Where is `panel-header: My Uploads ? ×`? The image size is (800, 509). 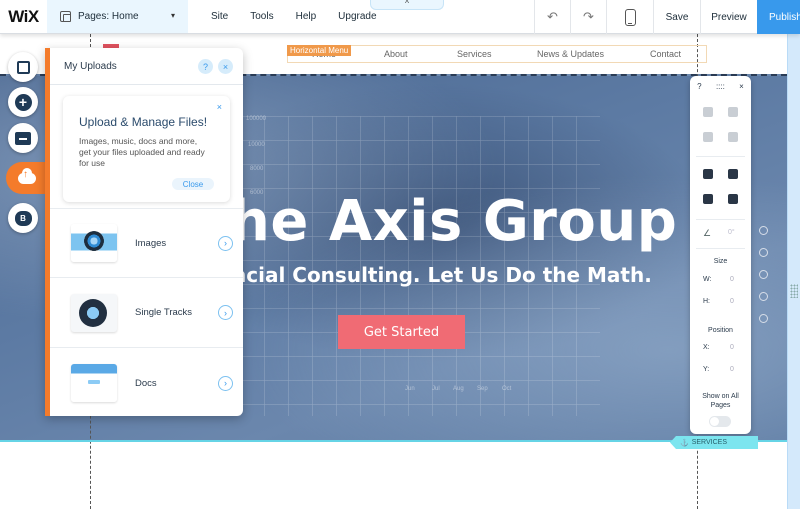 panel-header: My Uploads ? × is located at coordinates (146, 66).